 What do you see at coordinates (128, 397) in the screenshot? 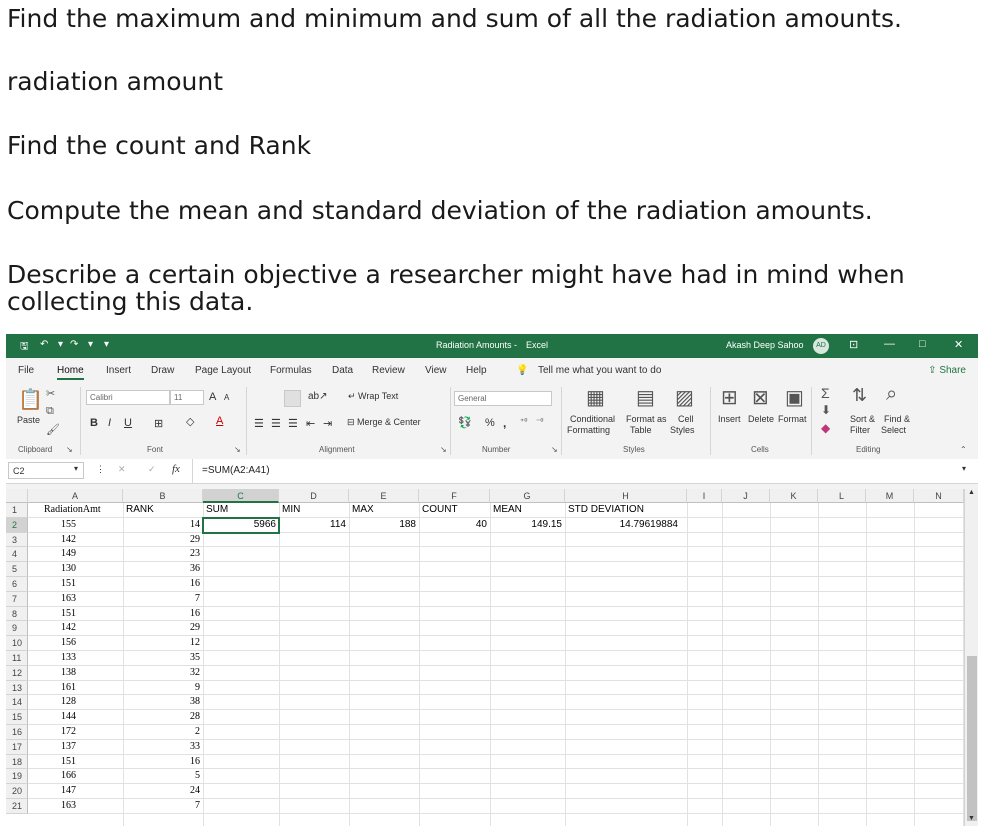
I see `font-name-select: Calibri` at bounding box center [128, 397].